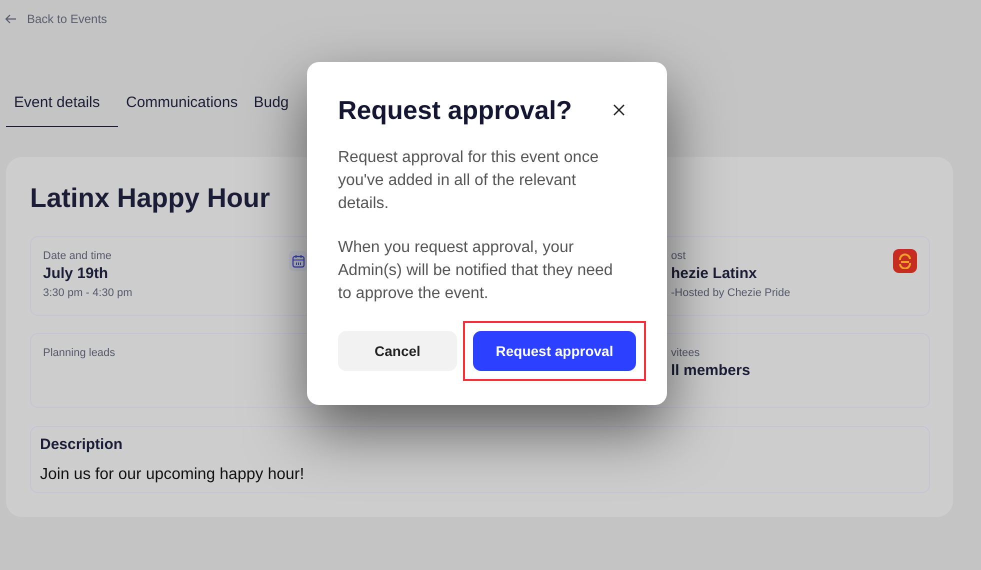 Image resolution: width=981 pixels, height=570 pixels. Describe the element at coordinates (685, 353) in the screenshot. I see `field-label: vitees` at that location.